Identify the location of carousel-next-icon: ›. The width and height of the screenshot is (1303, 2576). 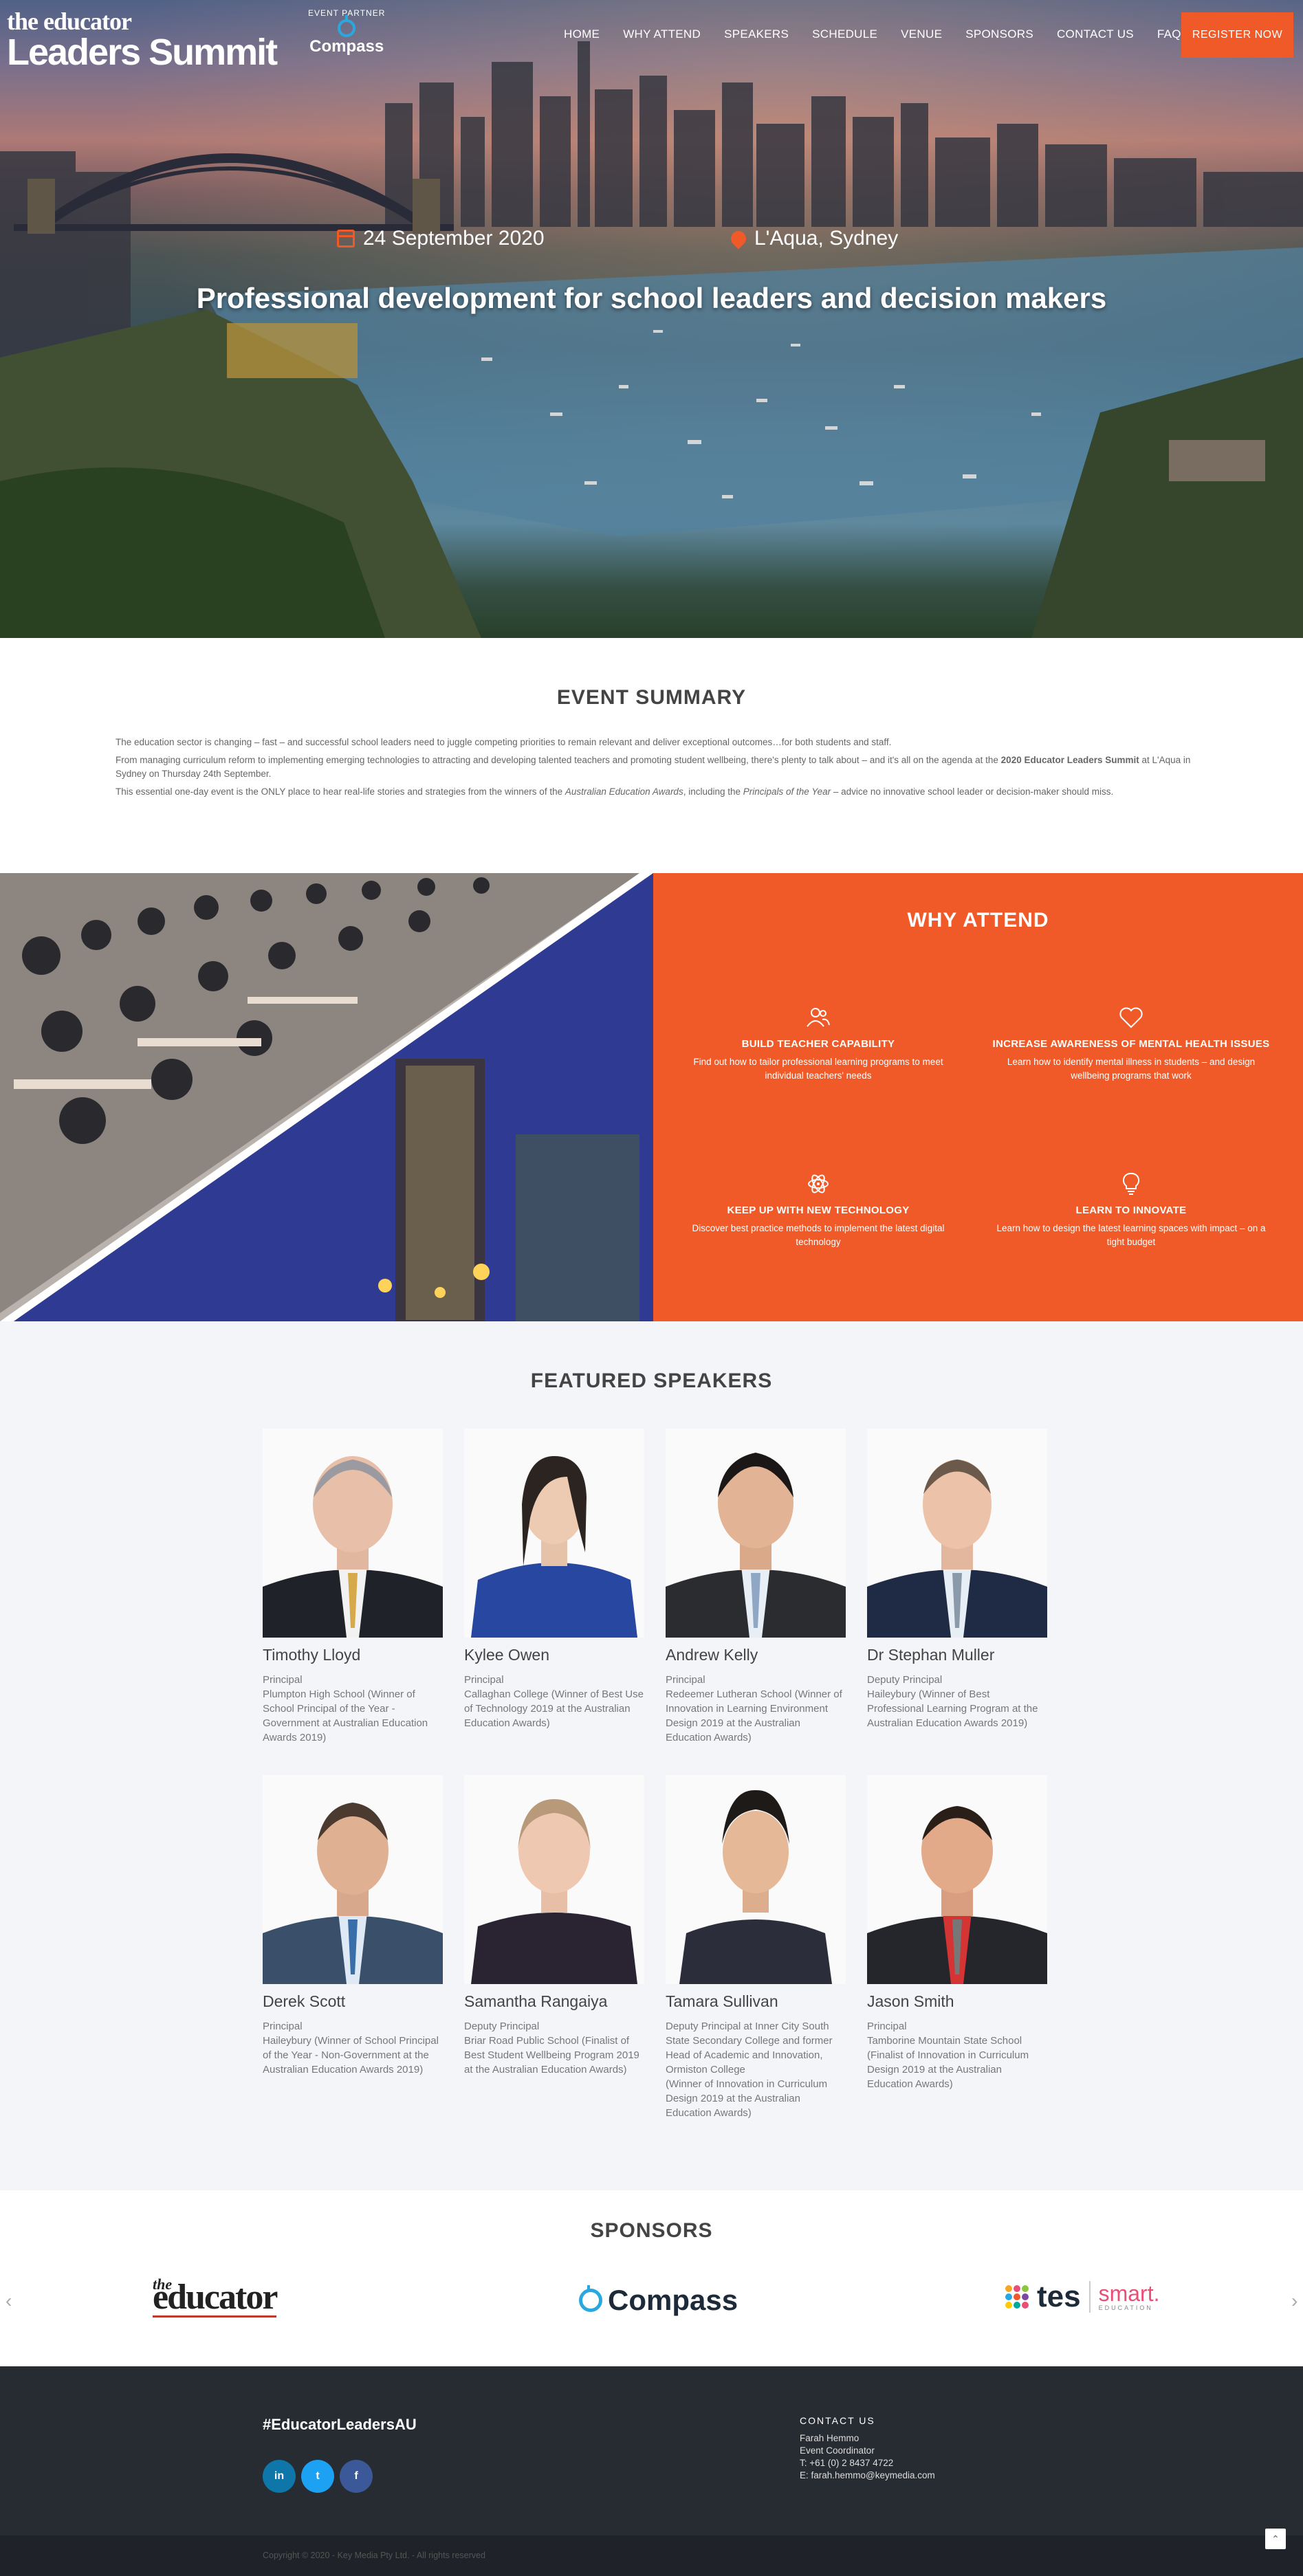
(1294, 2301).